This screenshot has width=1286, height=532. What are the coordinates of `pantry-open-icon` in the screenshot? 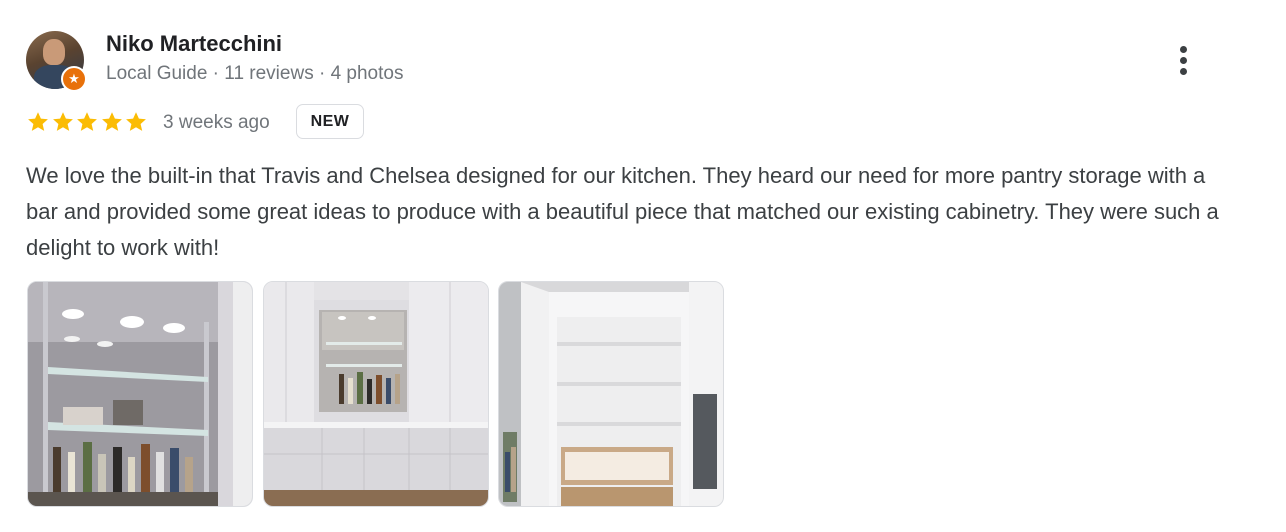 It's located at (611, 394).